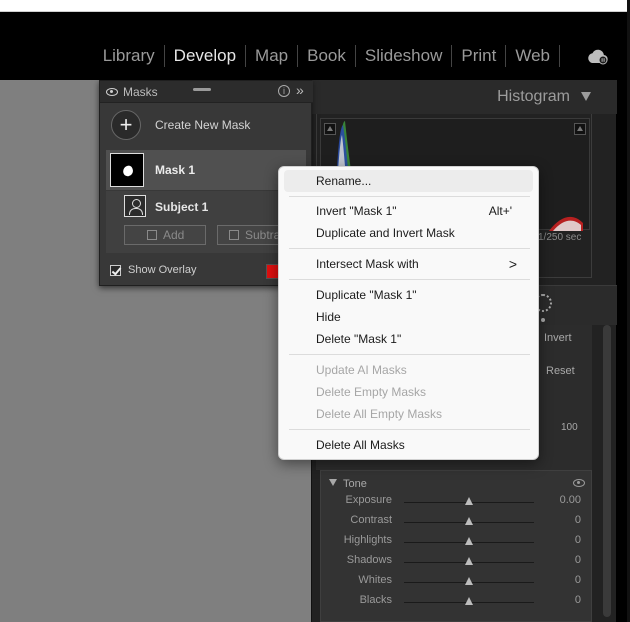 The height and width of the screenshot is (622, 630). What do you see at coordinates (457, 541) in the screenshot?
I see `slider-highlights: Highlights 0` at bounding box center [457, 541].